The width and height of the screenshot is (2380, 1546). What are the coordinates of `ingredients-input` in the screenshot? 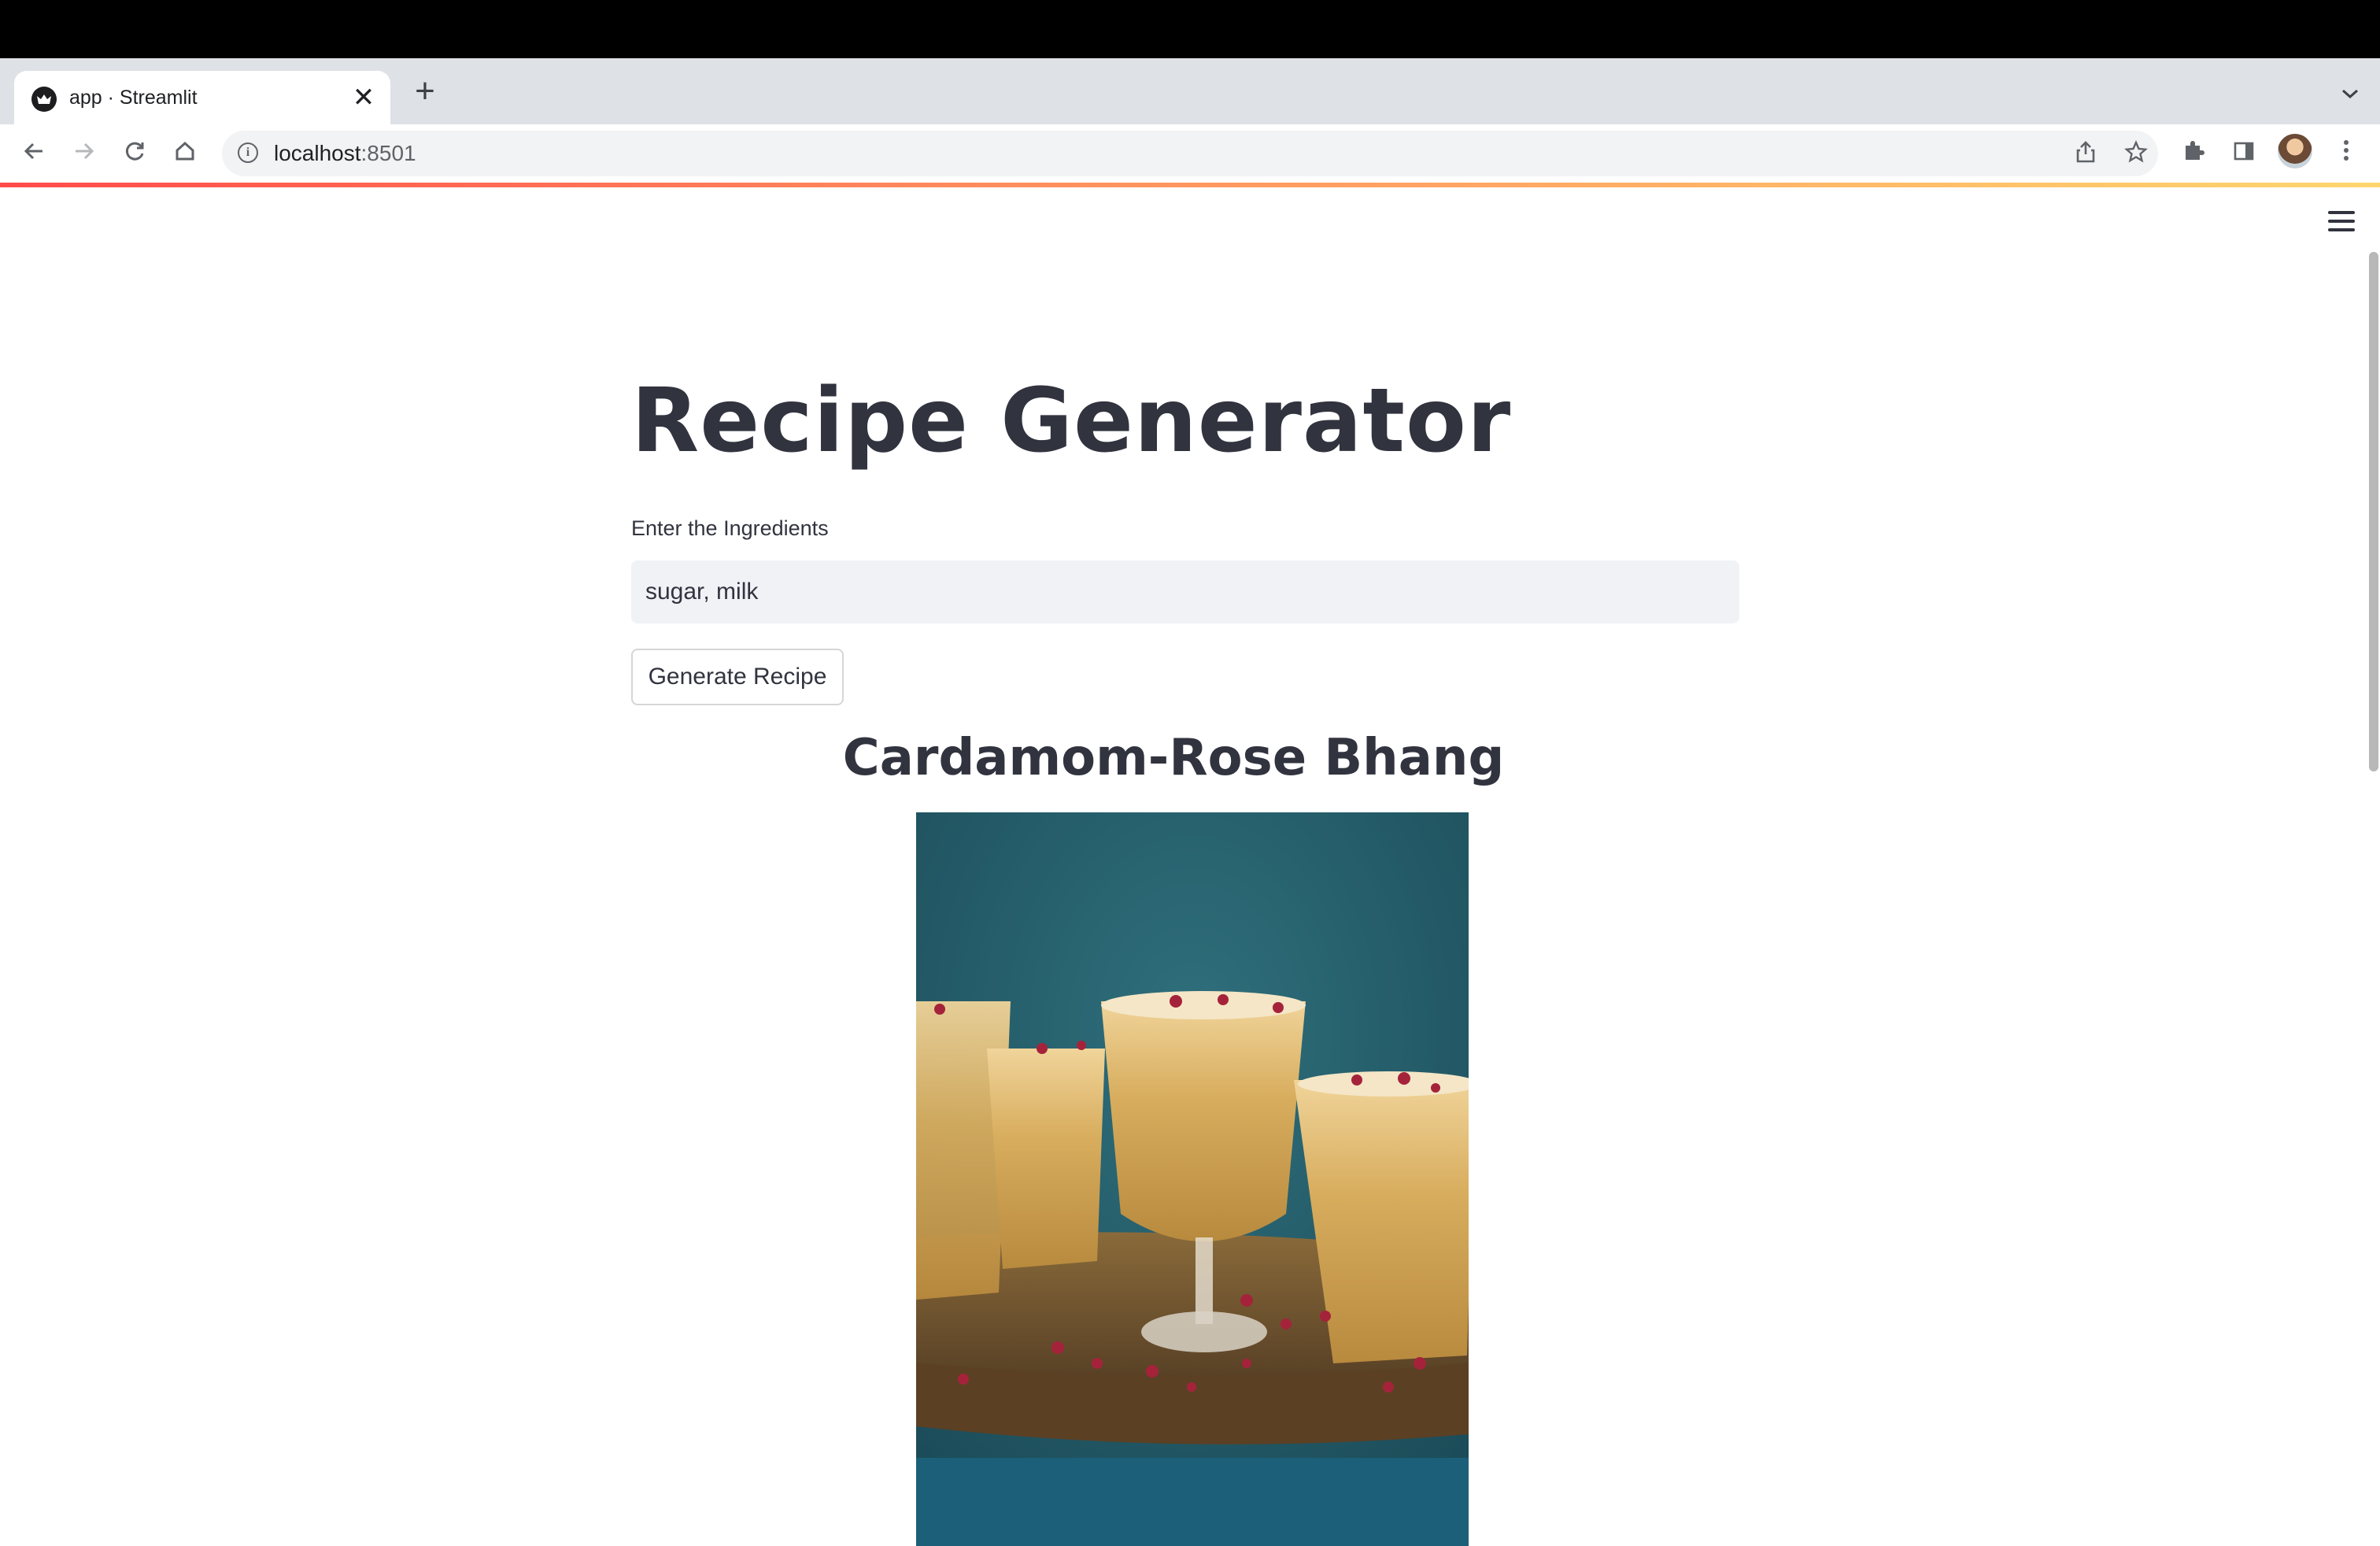 It's located at (1185, 591).